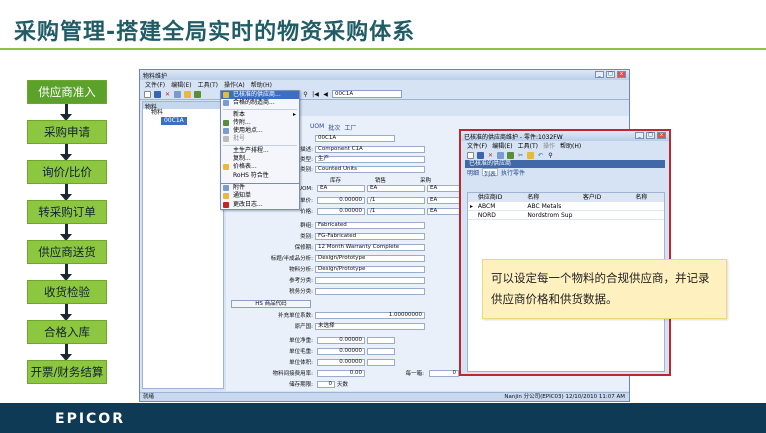  What do you see at coordinates (396, 200) in the screenshot?
I see `price-per-field: /1` at bounding box center [396, 200].